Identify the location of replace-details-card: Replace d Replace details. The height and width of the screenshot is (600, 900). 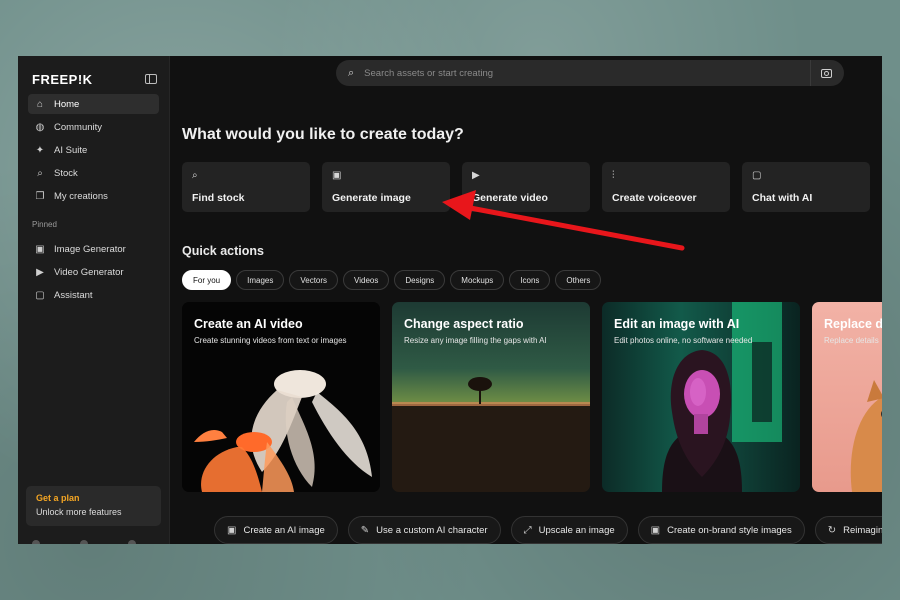
(847, 397).